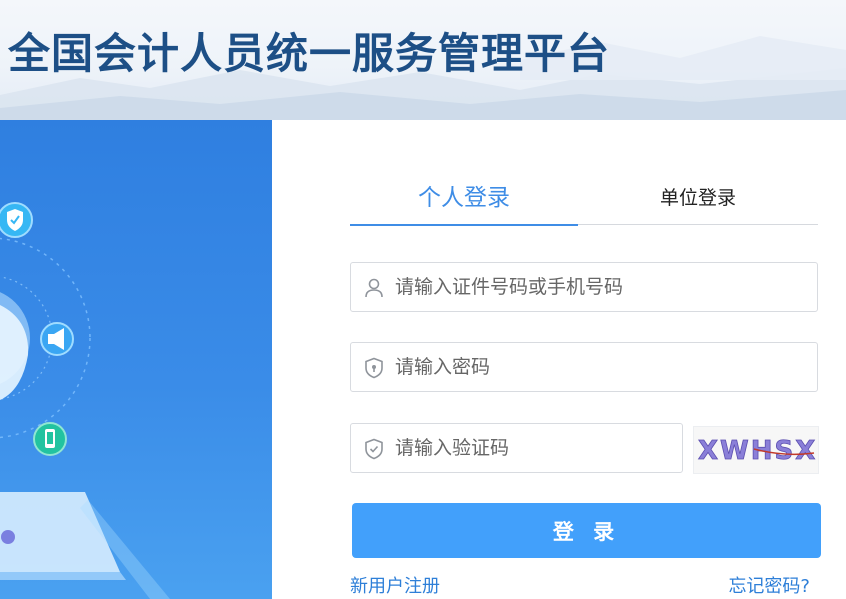  I want to click on captcha-field, so click(516, 448).